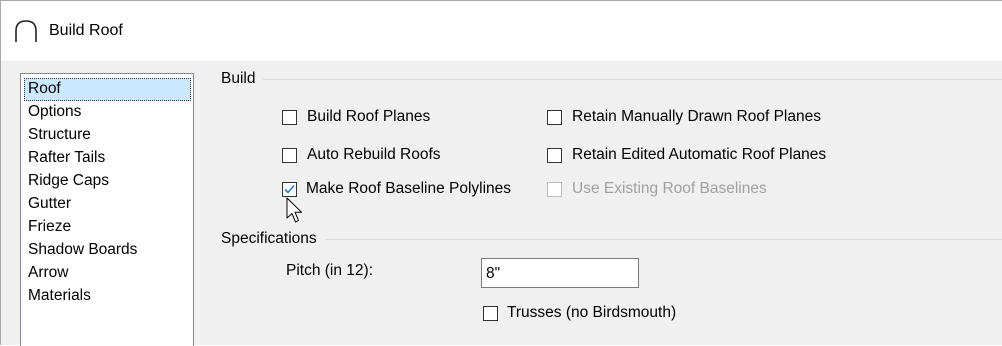 Image resolution: width=1002 pixels, height=346 pixels. I want to click on retain-manually-drawn-box, so click(554, 117).